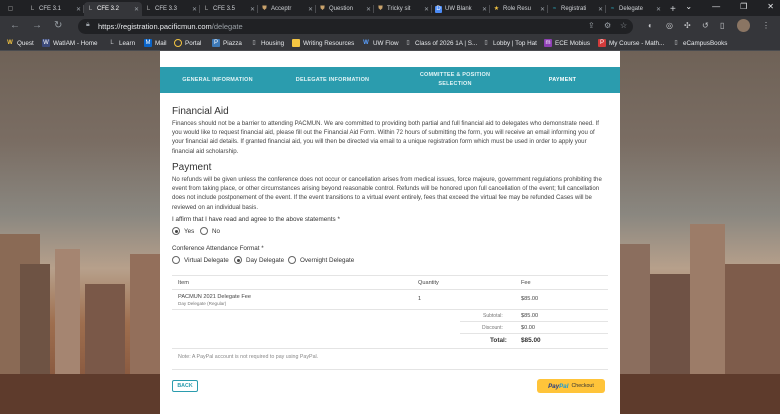  Describe the element at coordinates (687, 25) in the screenshot. I see `puzzle-icon: ✣` at that location.